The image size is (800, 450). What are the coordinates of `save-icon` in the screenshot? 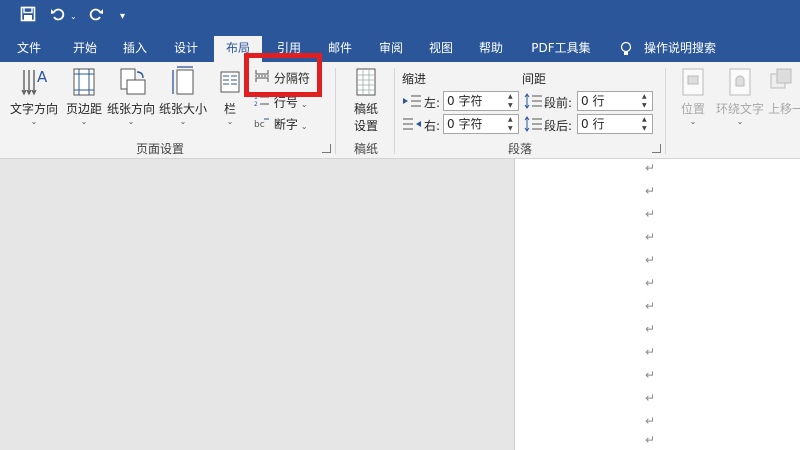 It's located at (28, 17).